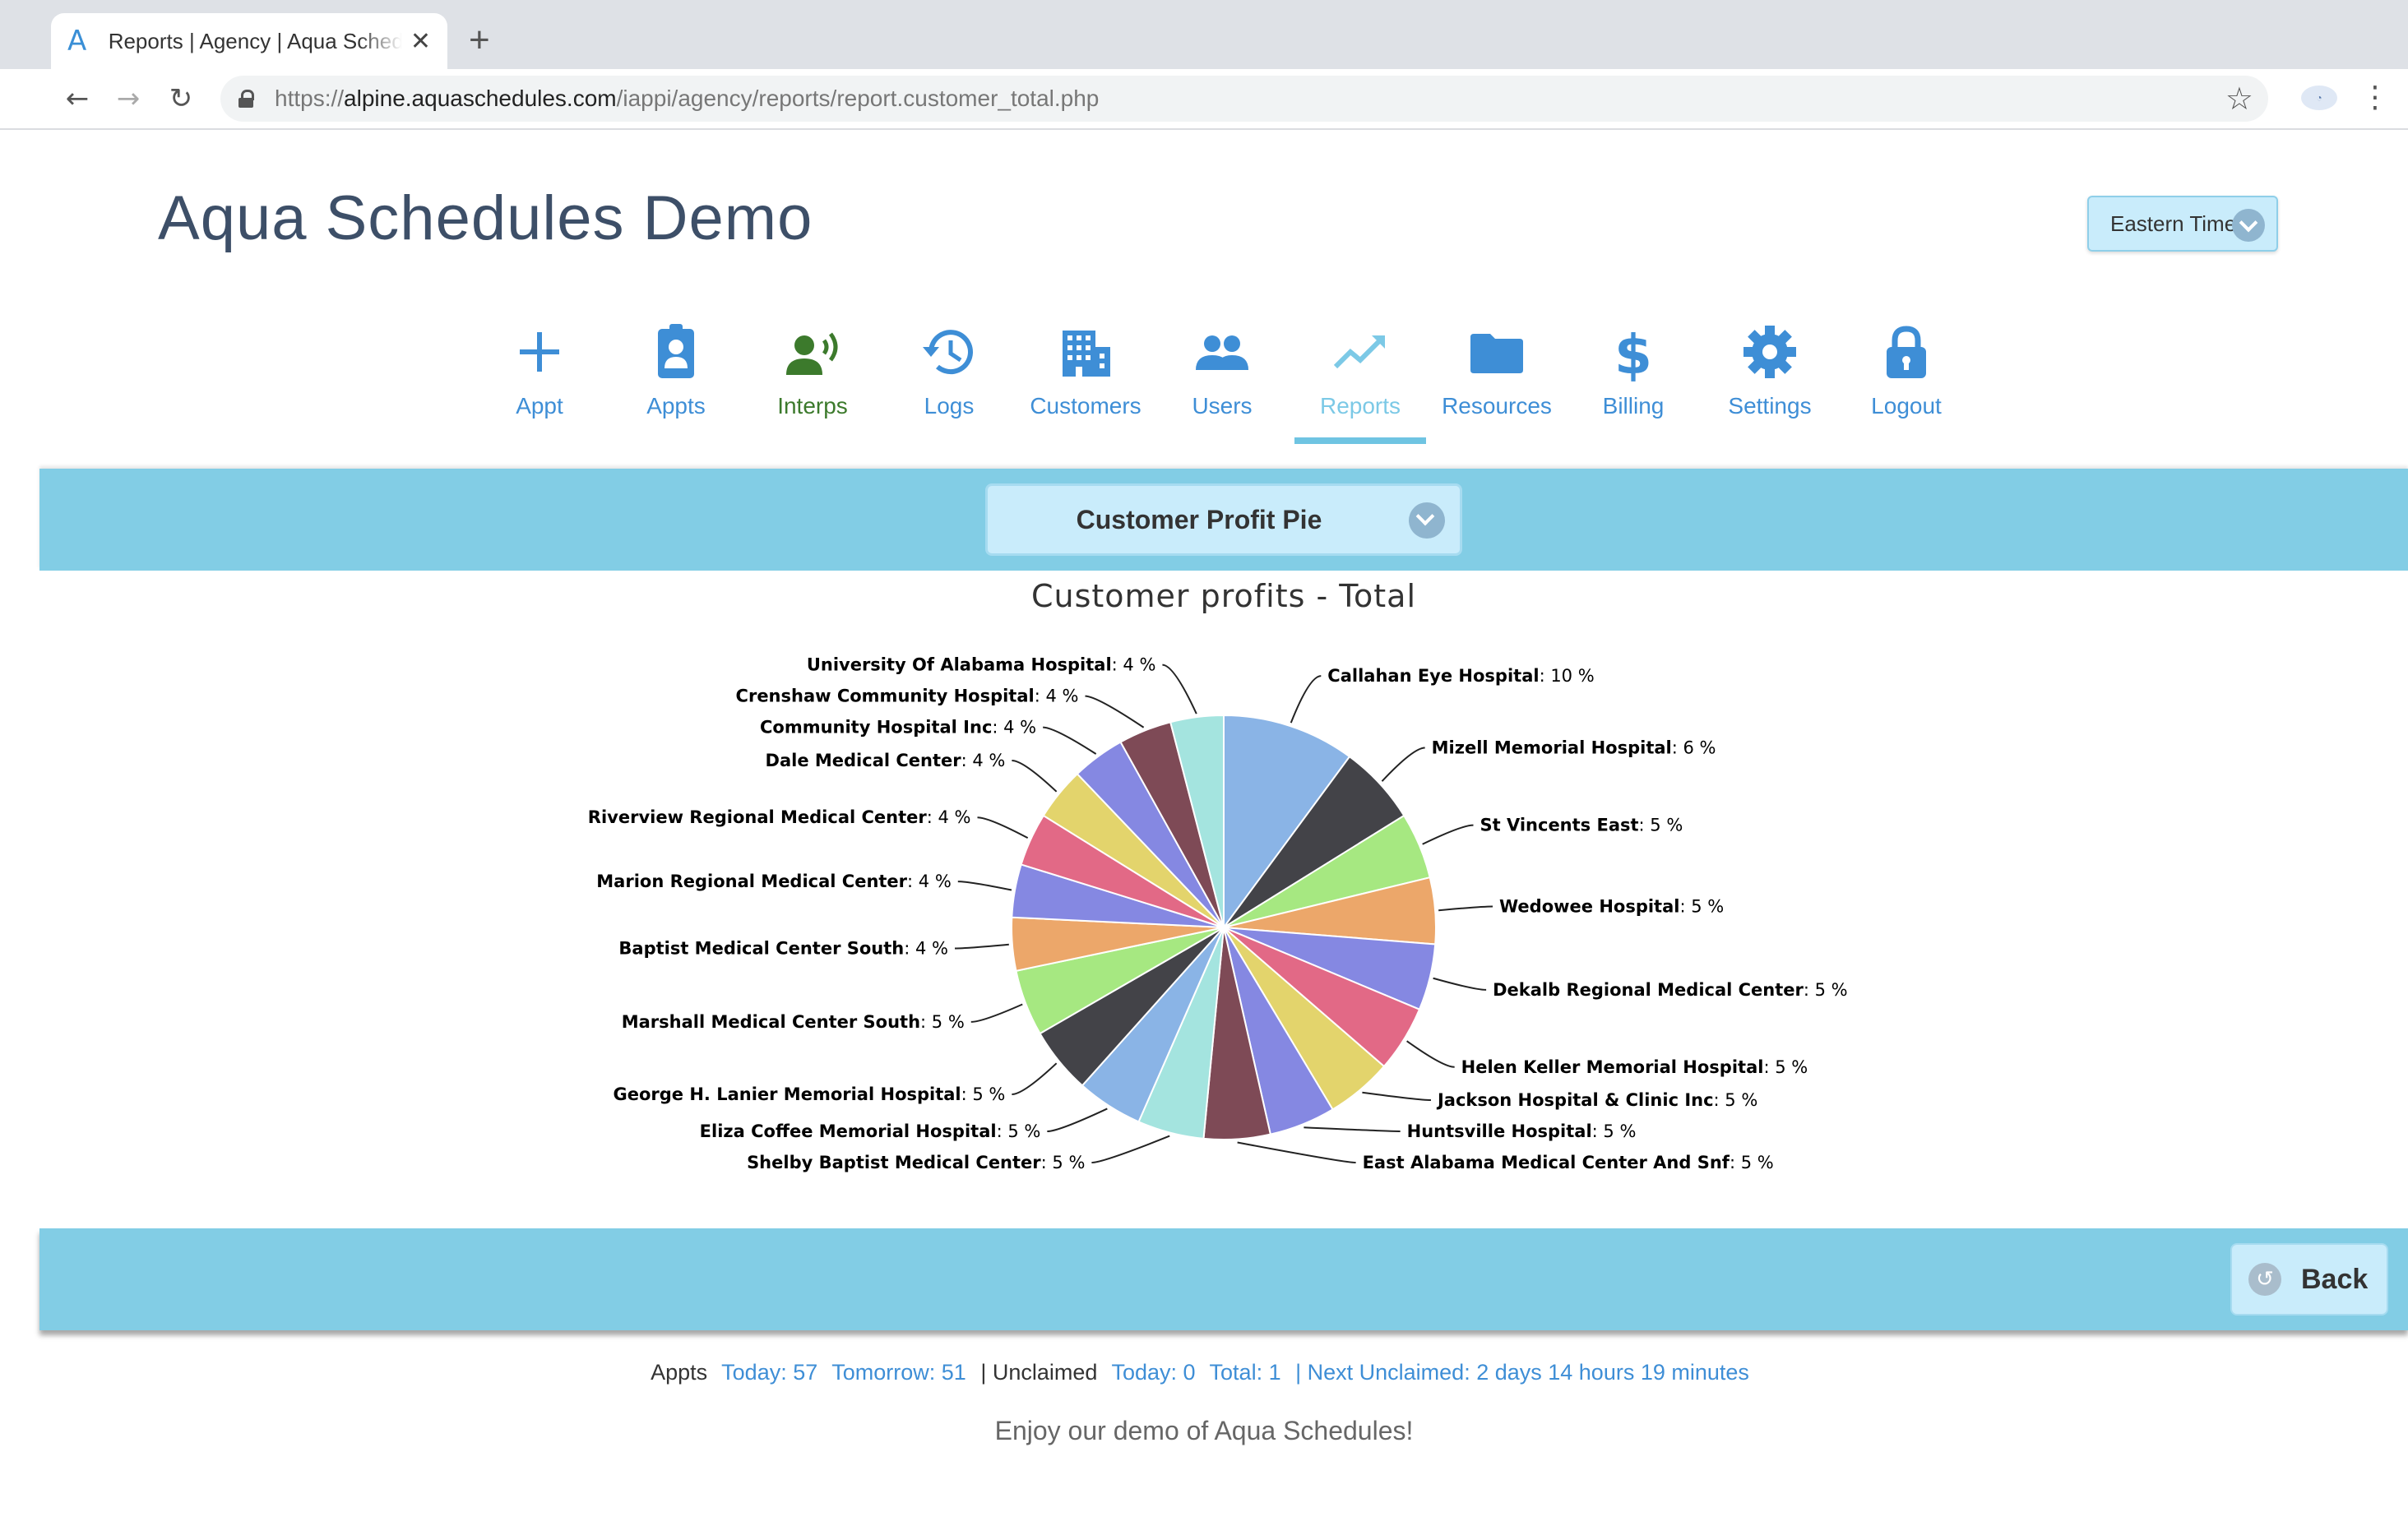 The height and width of the screenshot is (1526, 2408). What do you see at coordinates (898, 728) in the screenshot?
I see `slice-label: Community Hospital Inc: 4 %` at bounding box center [898, 728].